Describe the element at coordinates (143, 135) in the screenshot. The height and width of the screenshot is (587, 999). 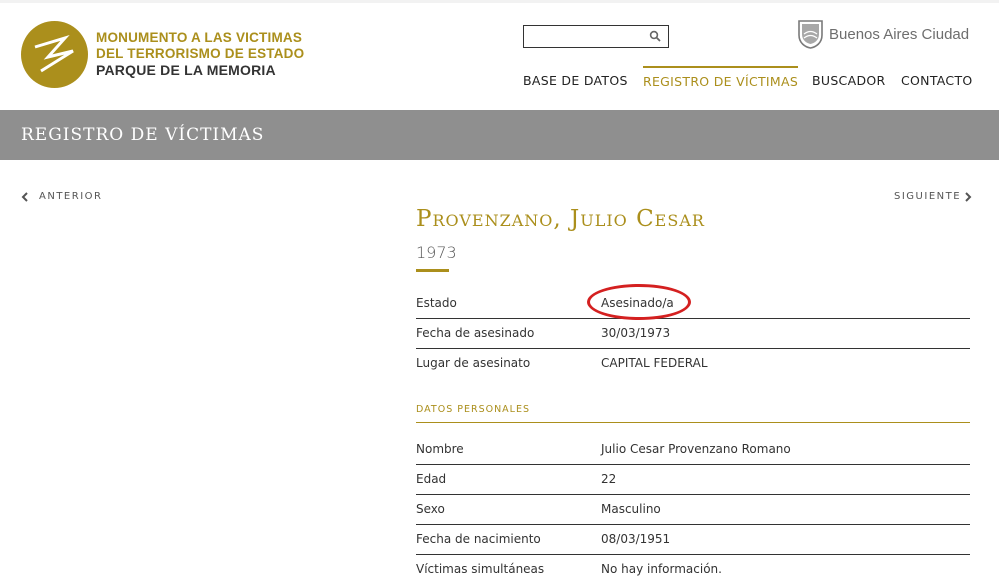
I see `section-title: REGISTRO DE VÍCTIMAS` at that location.